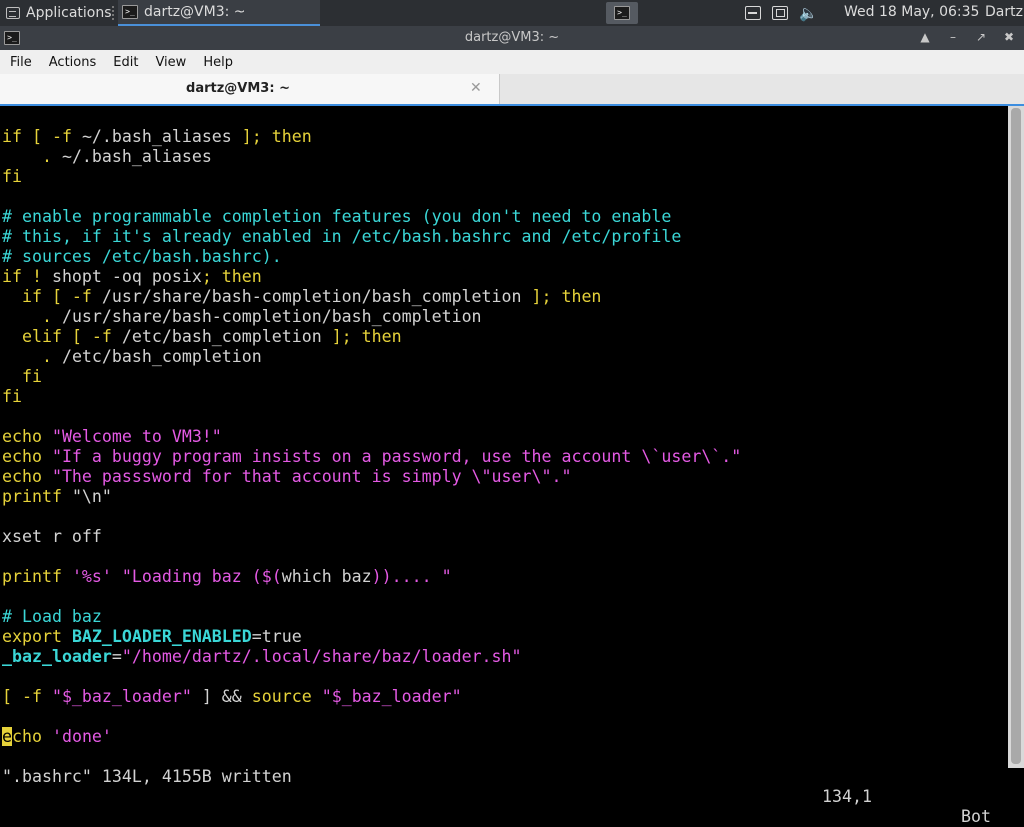 This screenshot has width=1024, height=827. Describe the element at coordinates (62, 336) in the screenshot. I see `code-token: elif [ -f` at that location.